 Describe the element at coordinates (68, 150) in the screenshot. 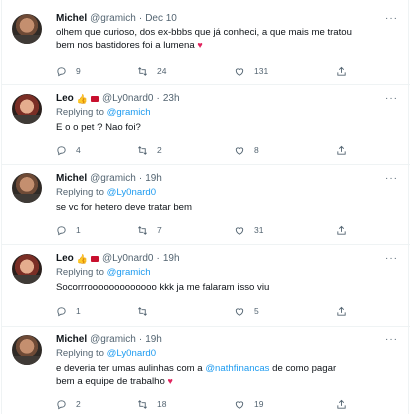

I see `reply-button: 4` at that location.